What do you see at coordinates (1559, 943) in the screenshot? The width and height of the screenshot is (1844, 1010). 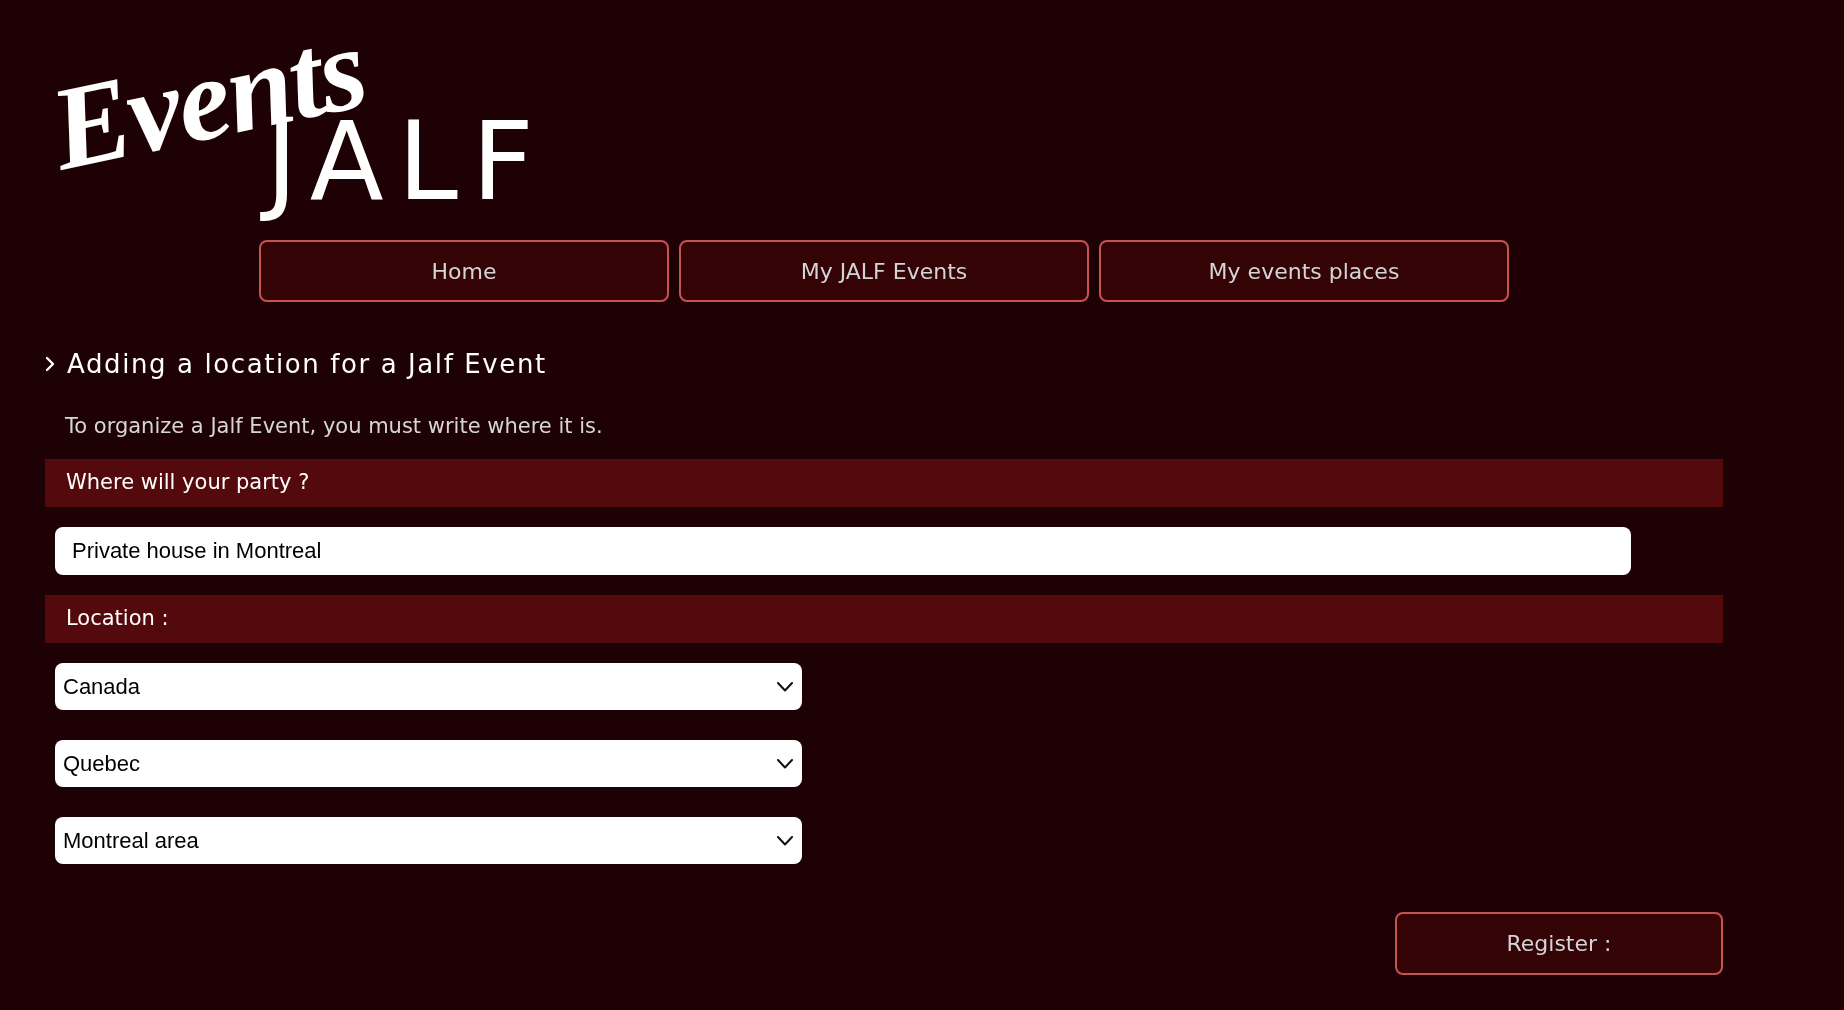 I see `register-button: Register :` at bounding box center [1559, 943].